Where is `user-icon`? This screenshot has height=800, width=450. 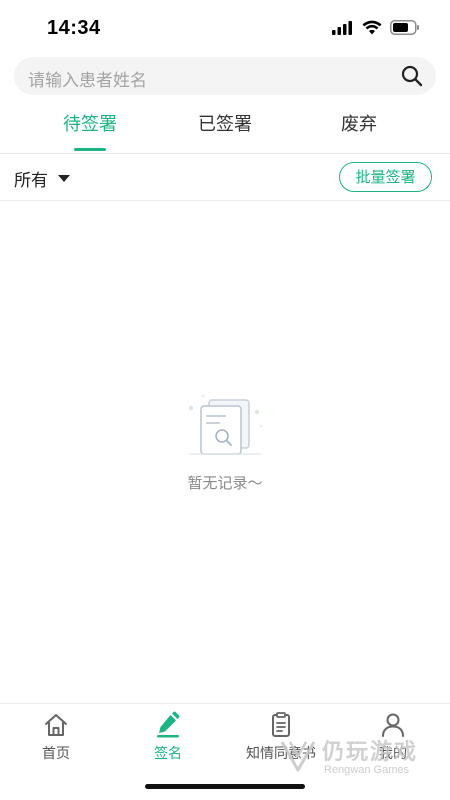
user-icon is located at coordinates (393, 725).